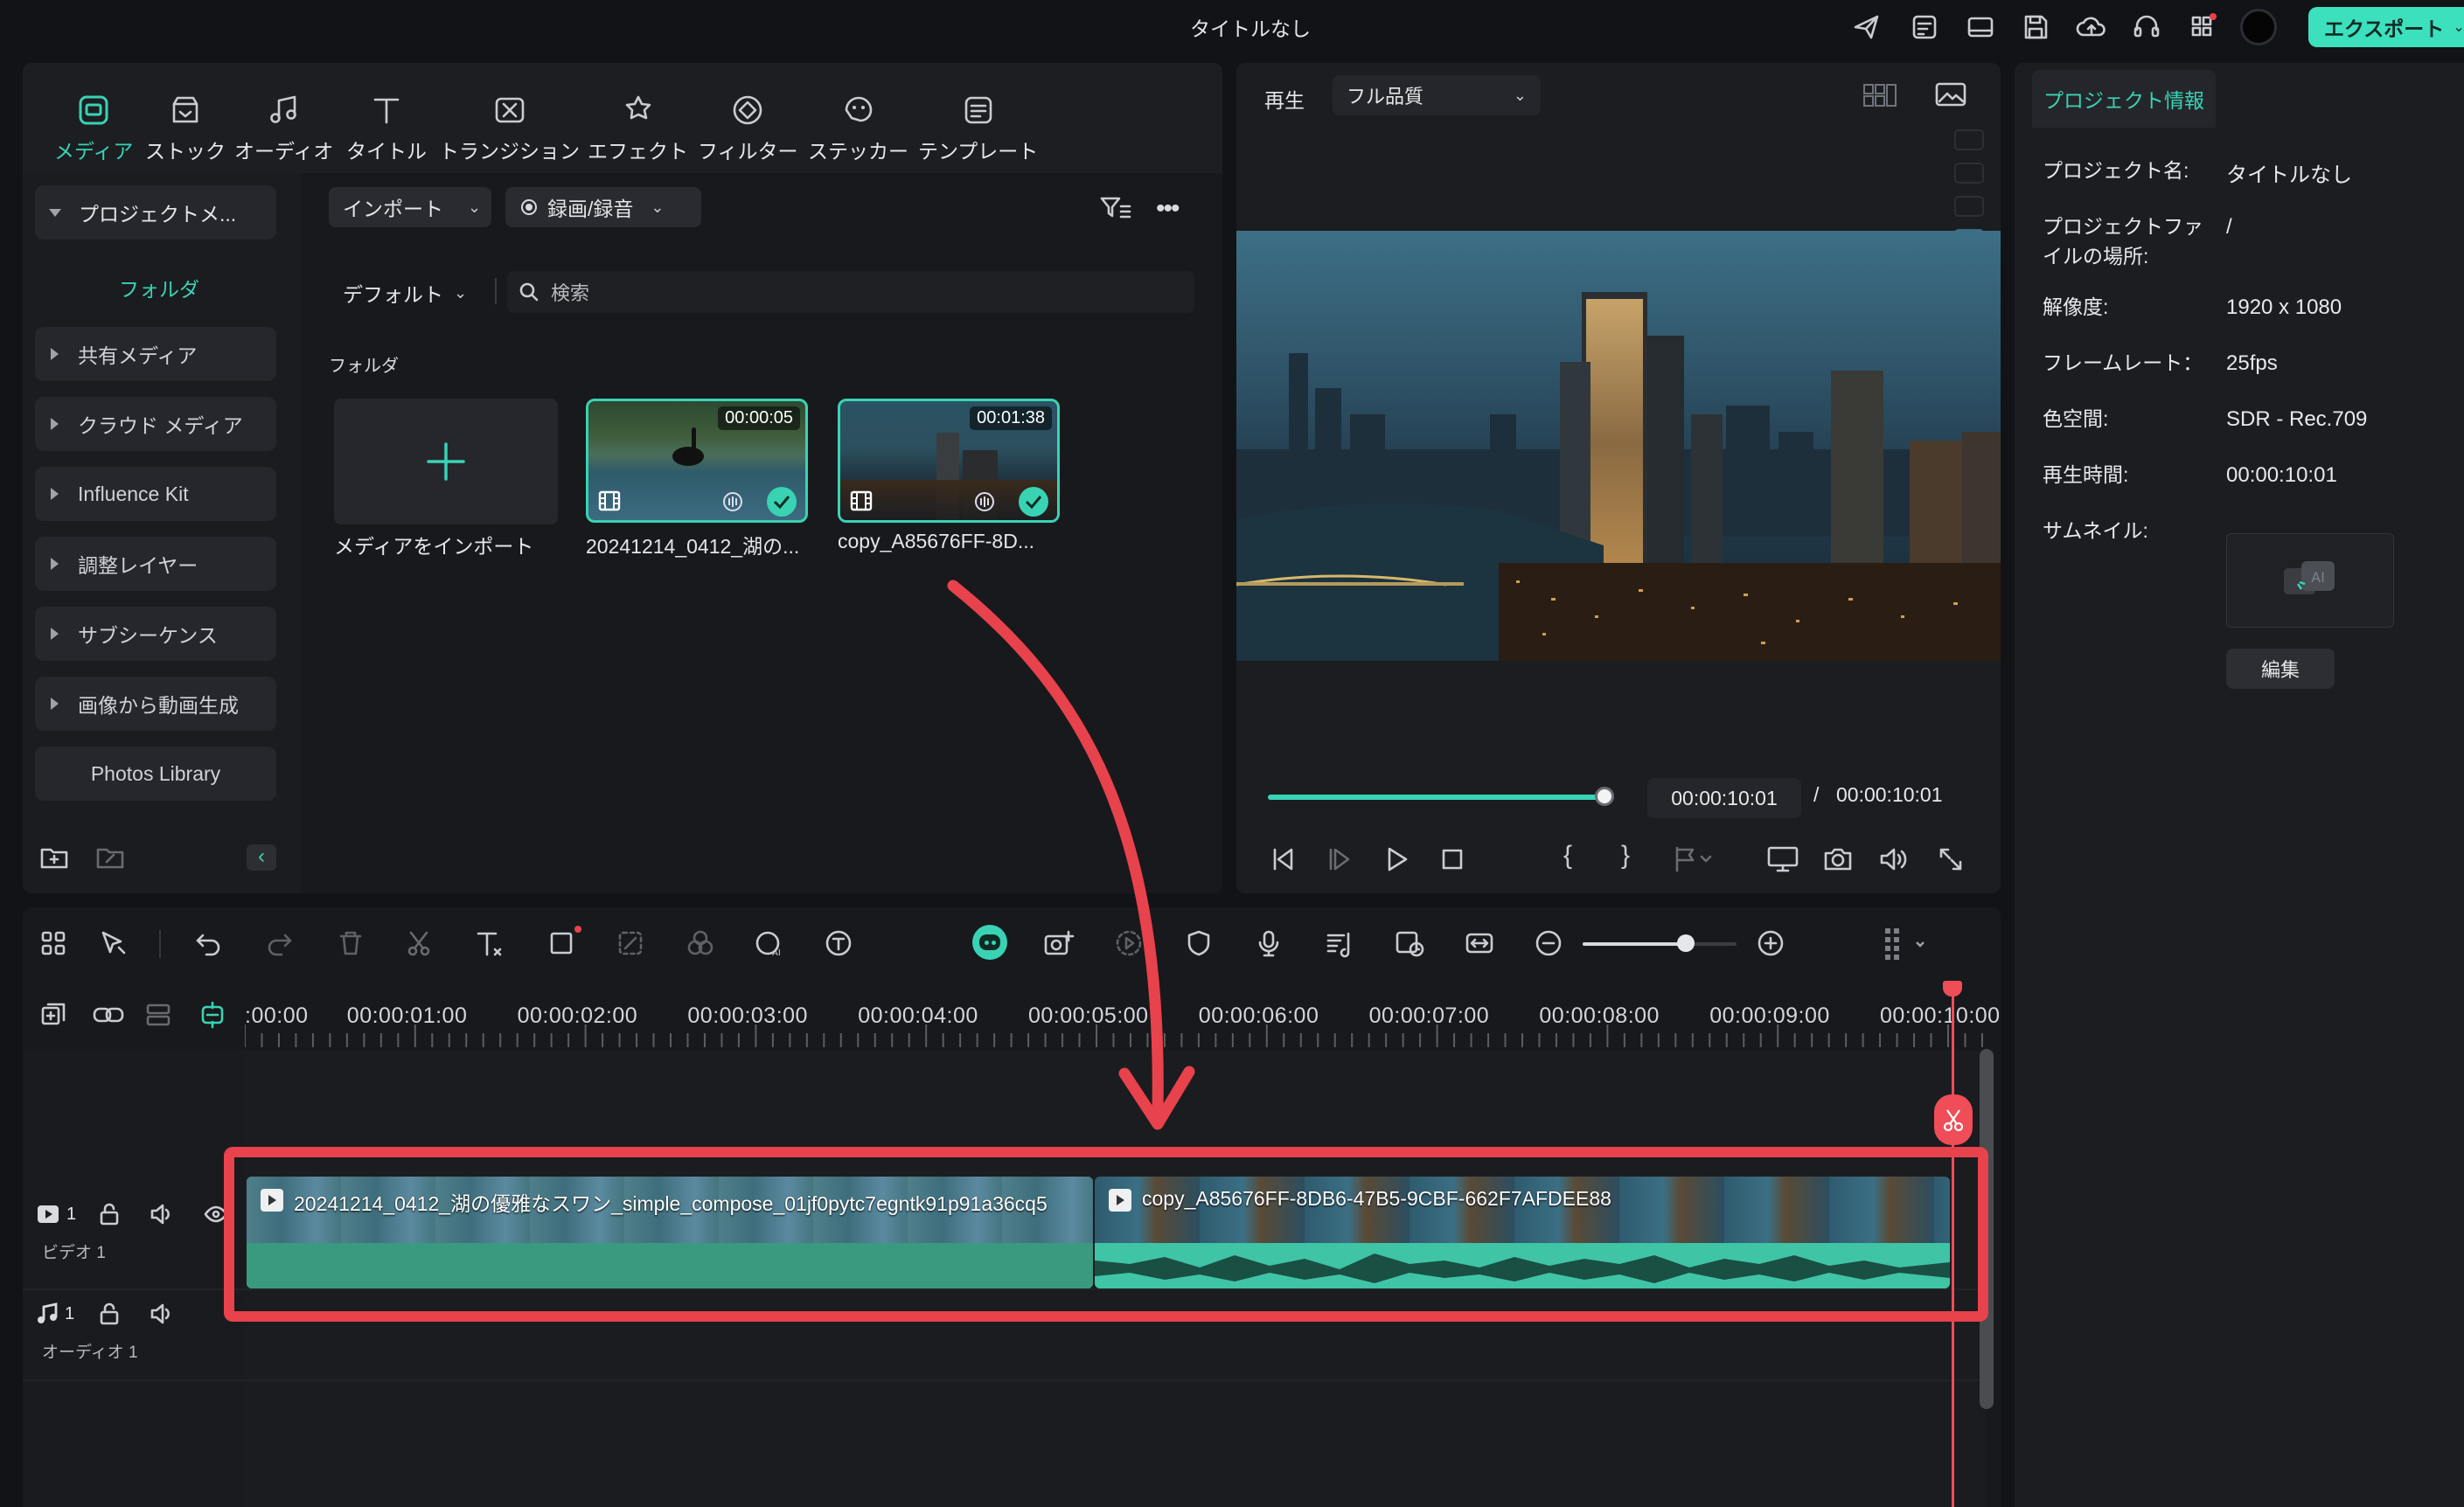 The height and width of the screenshot is (1507, 2464). What do you see at coordinates (1907, 944) in the screenshot?
I see `track-options-icon` at bounding box center [1907, 944].